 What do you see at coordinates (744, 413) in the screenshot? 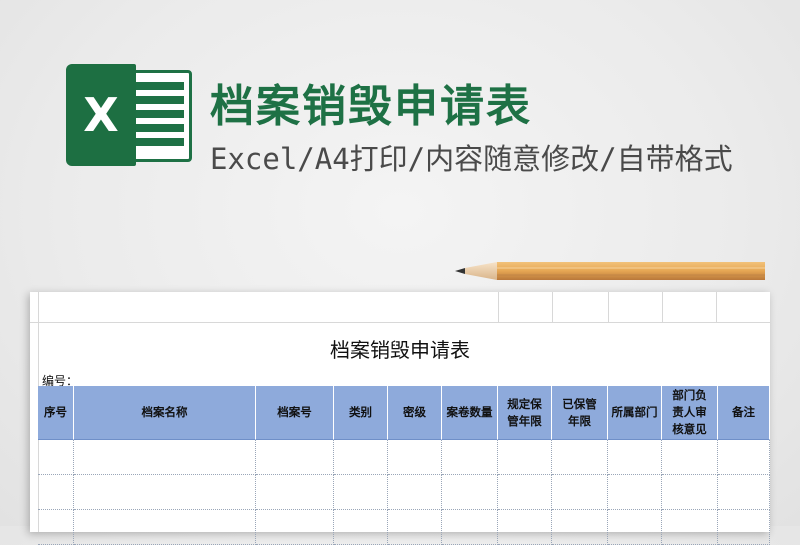
I see `header-cell: 备注` at bounding box center [744, 413].